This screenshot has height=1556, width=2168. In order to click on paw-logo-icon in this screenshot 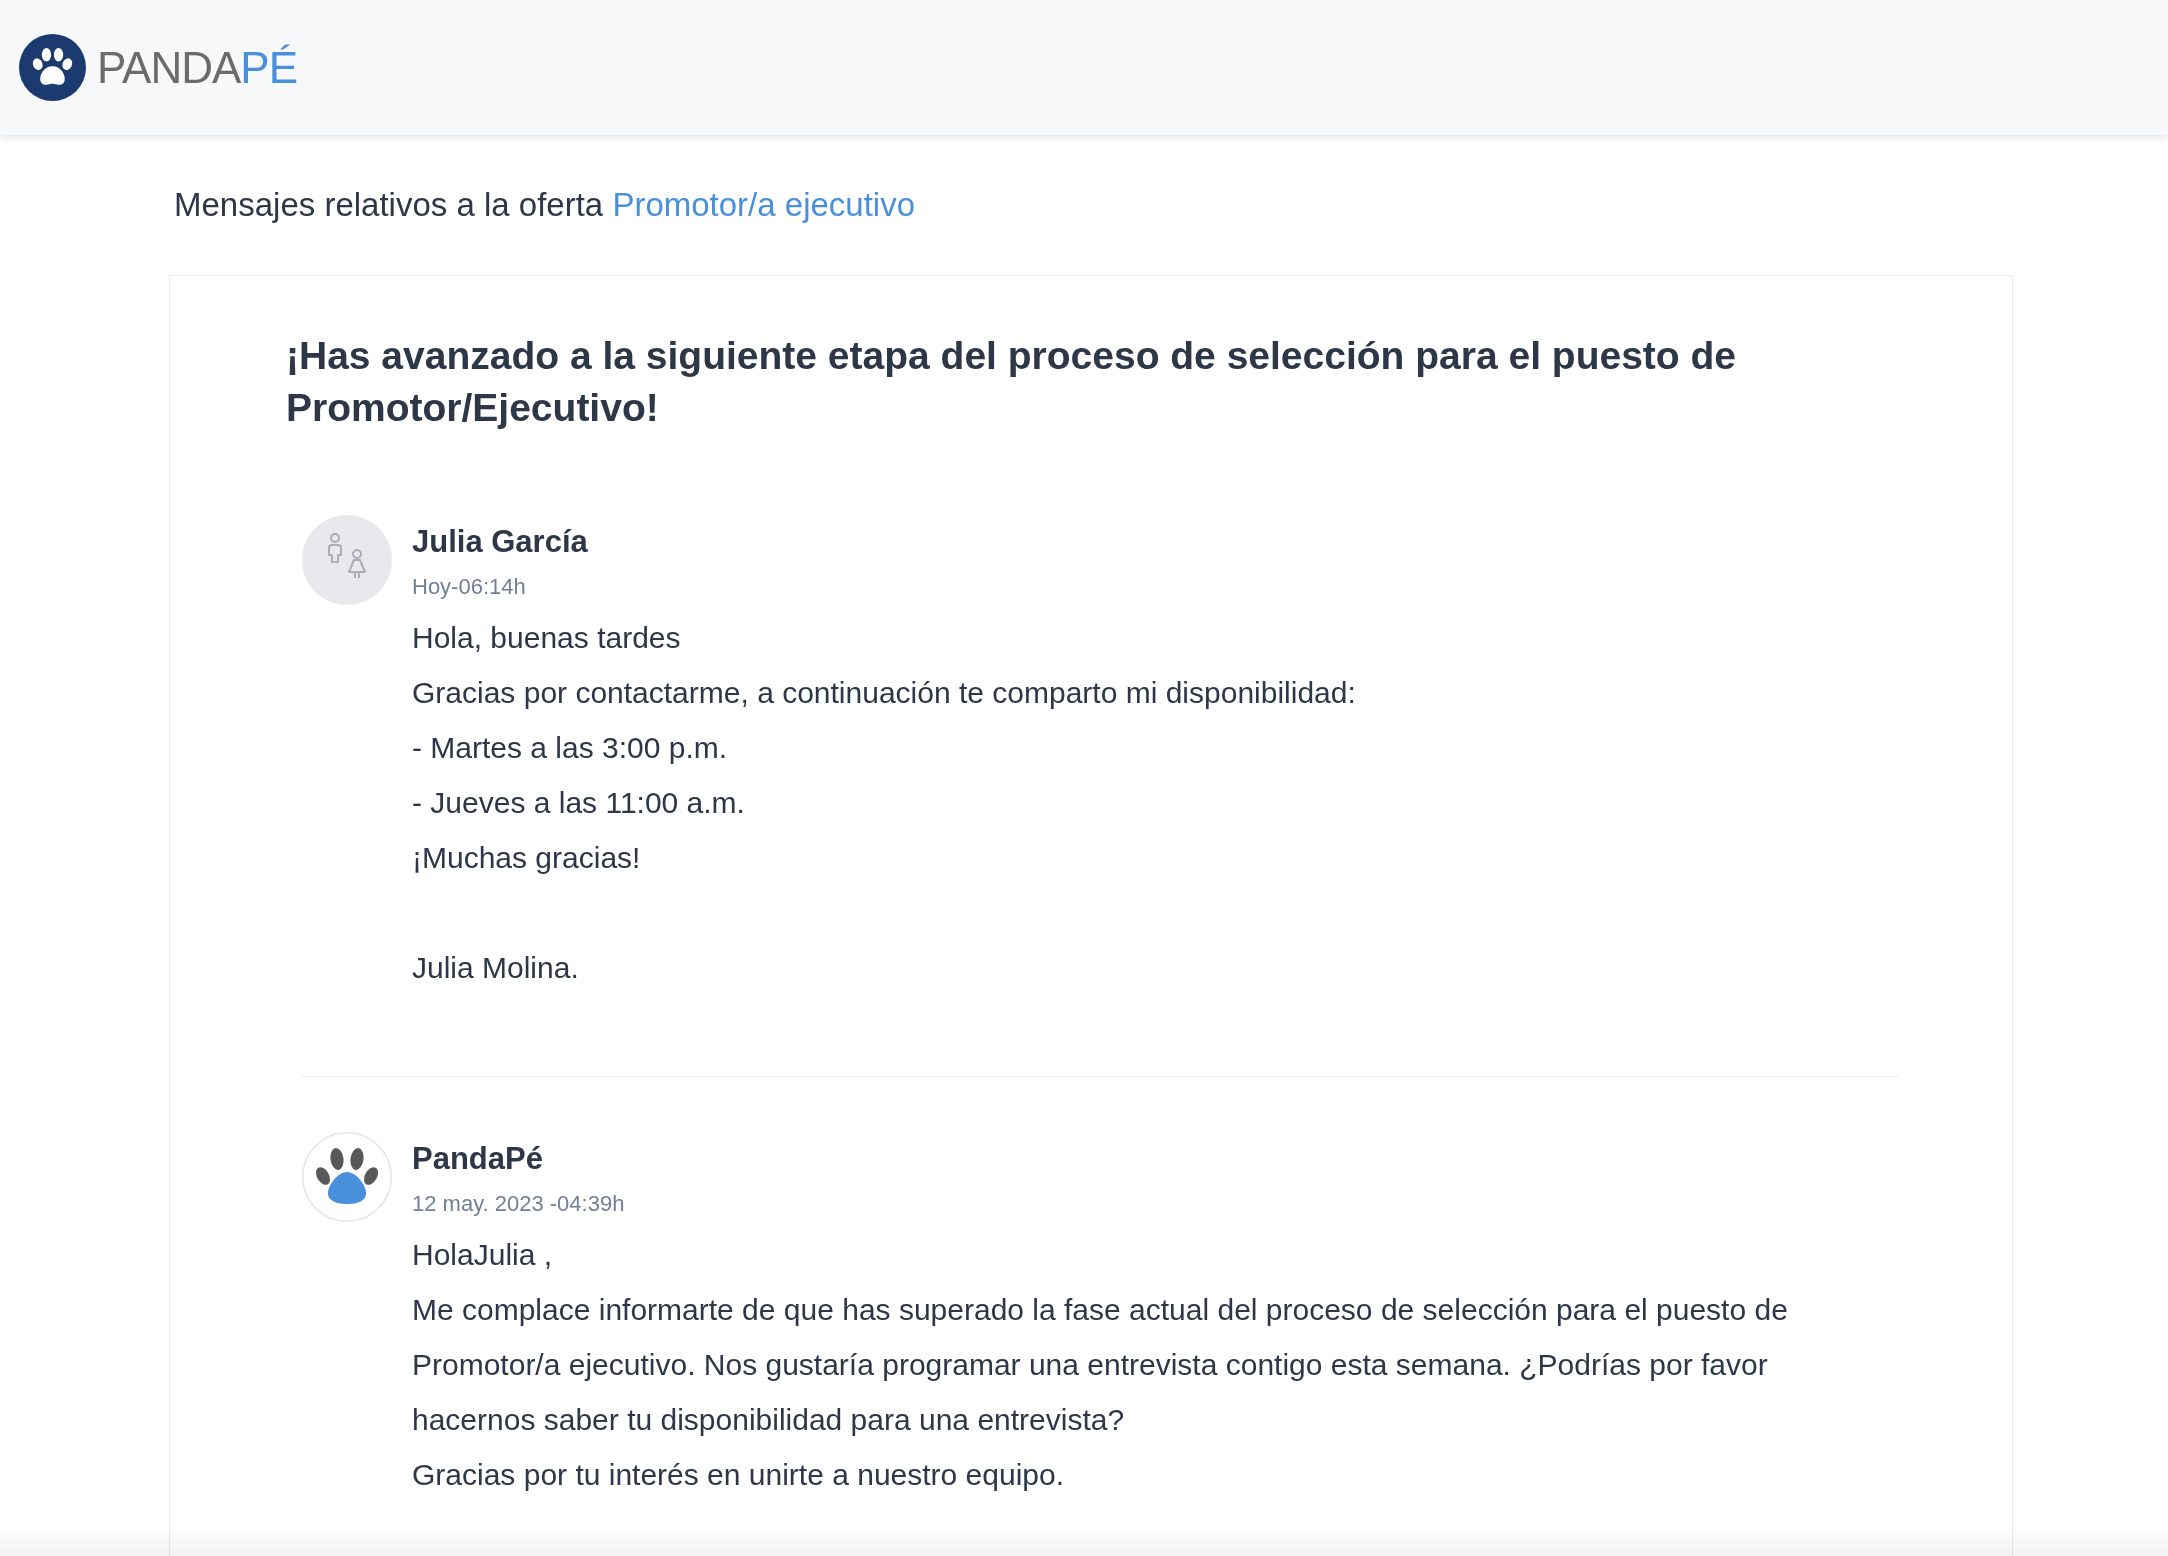, I will do `click(52, 67)`.